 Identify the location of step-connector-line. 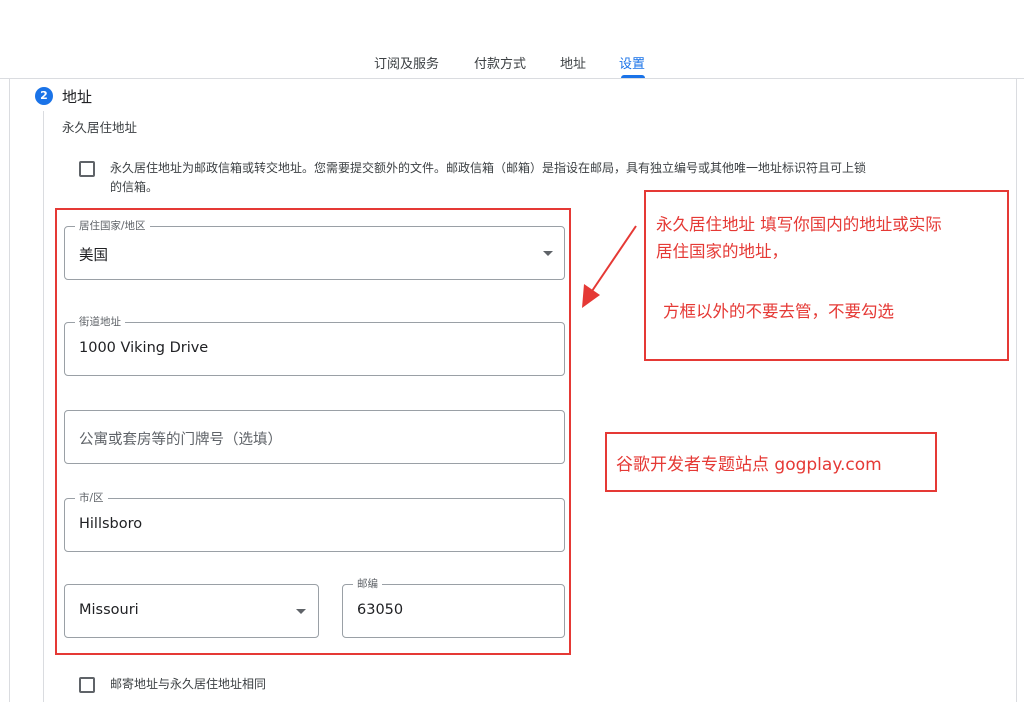
(43, 406).